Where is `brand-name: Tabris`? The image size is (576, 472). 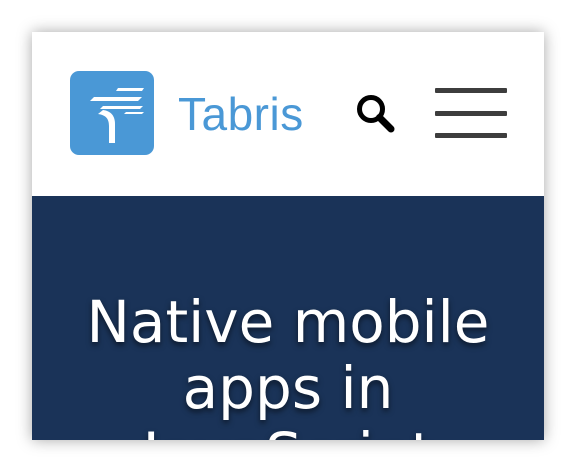 brand-name: Tabris is located at coordinates (241, 114).